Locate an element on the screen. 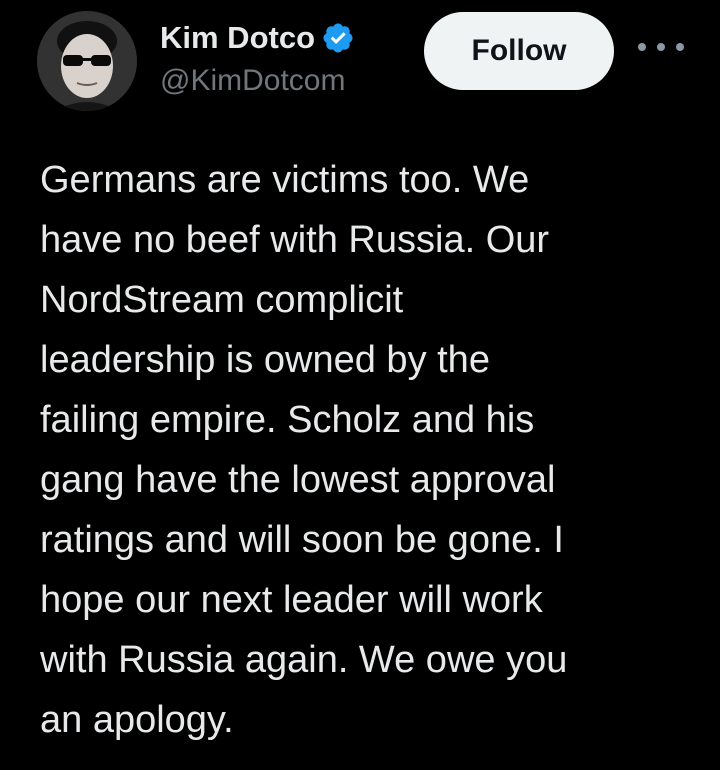  tweet-text-line: ratings and will soon be gone. I is located at coordinates (302, 540).